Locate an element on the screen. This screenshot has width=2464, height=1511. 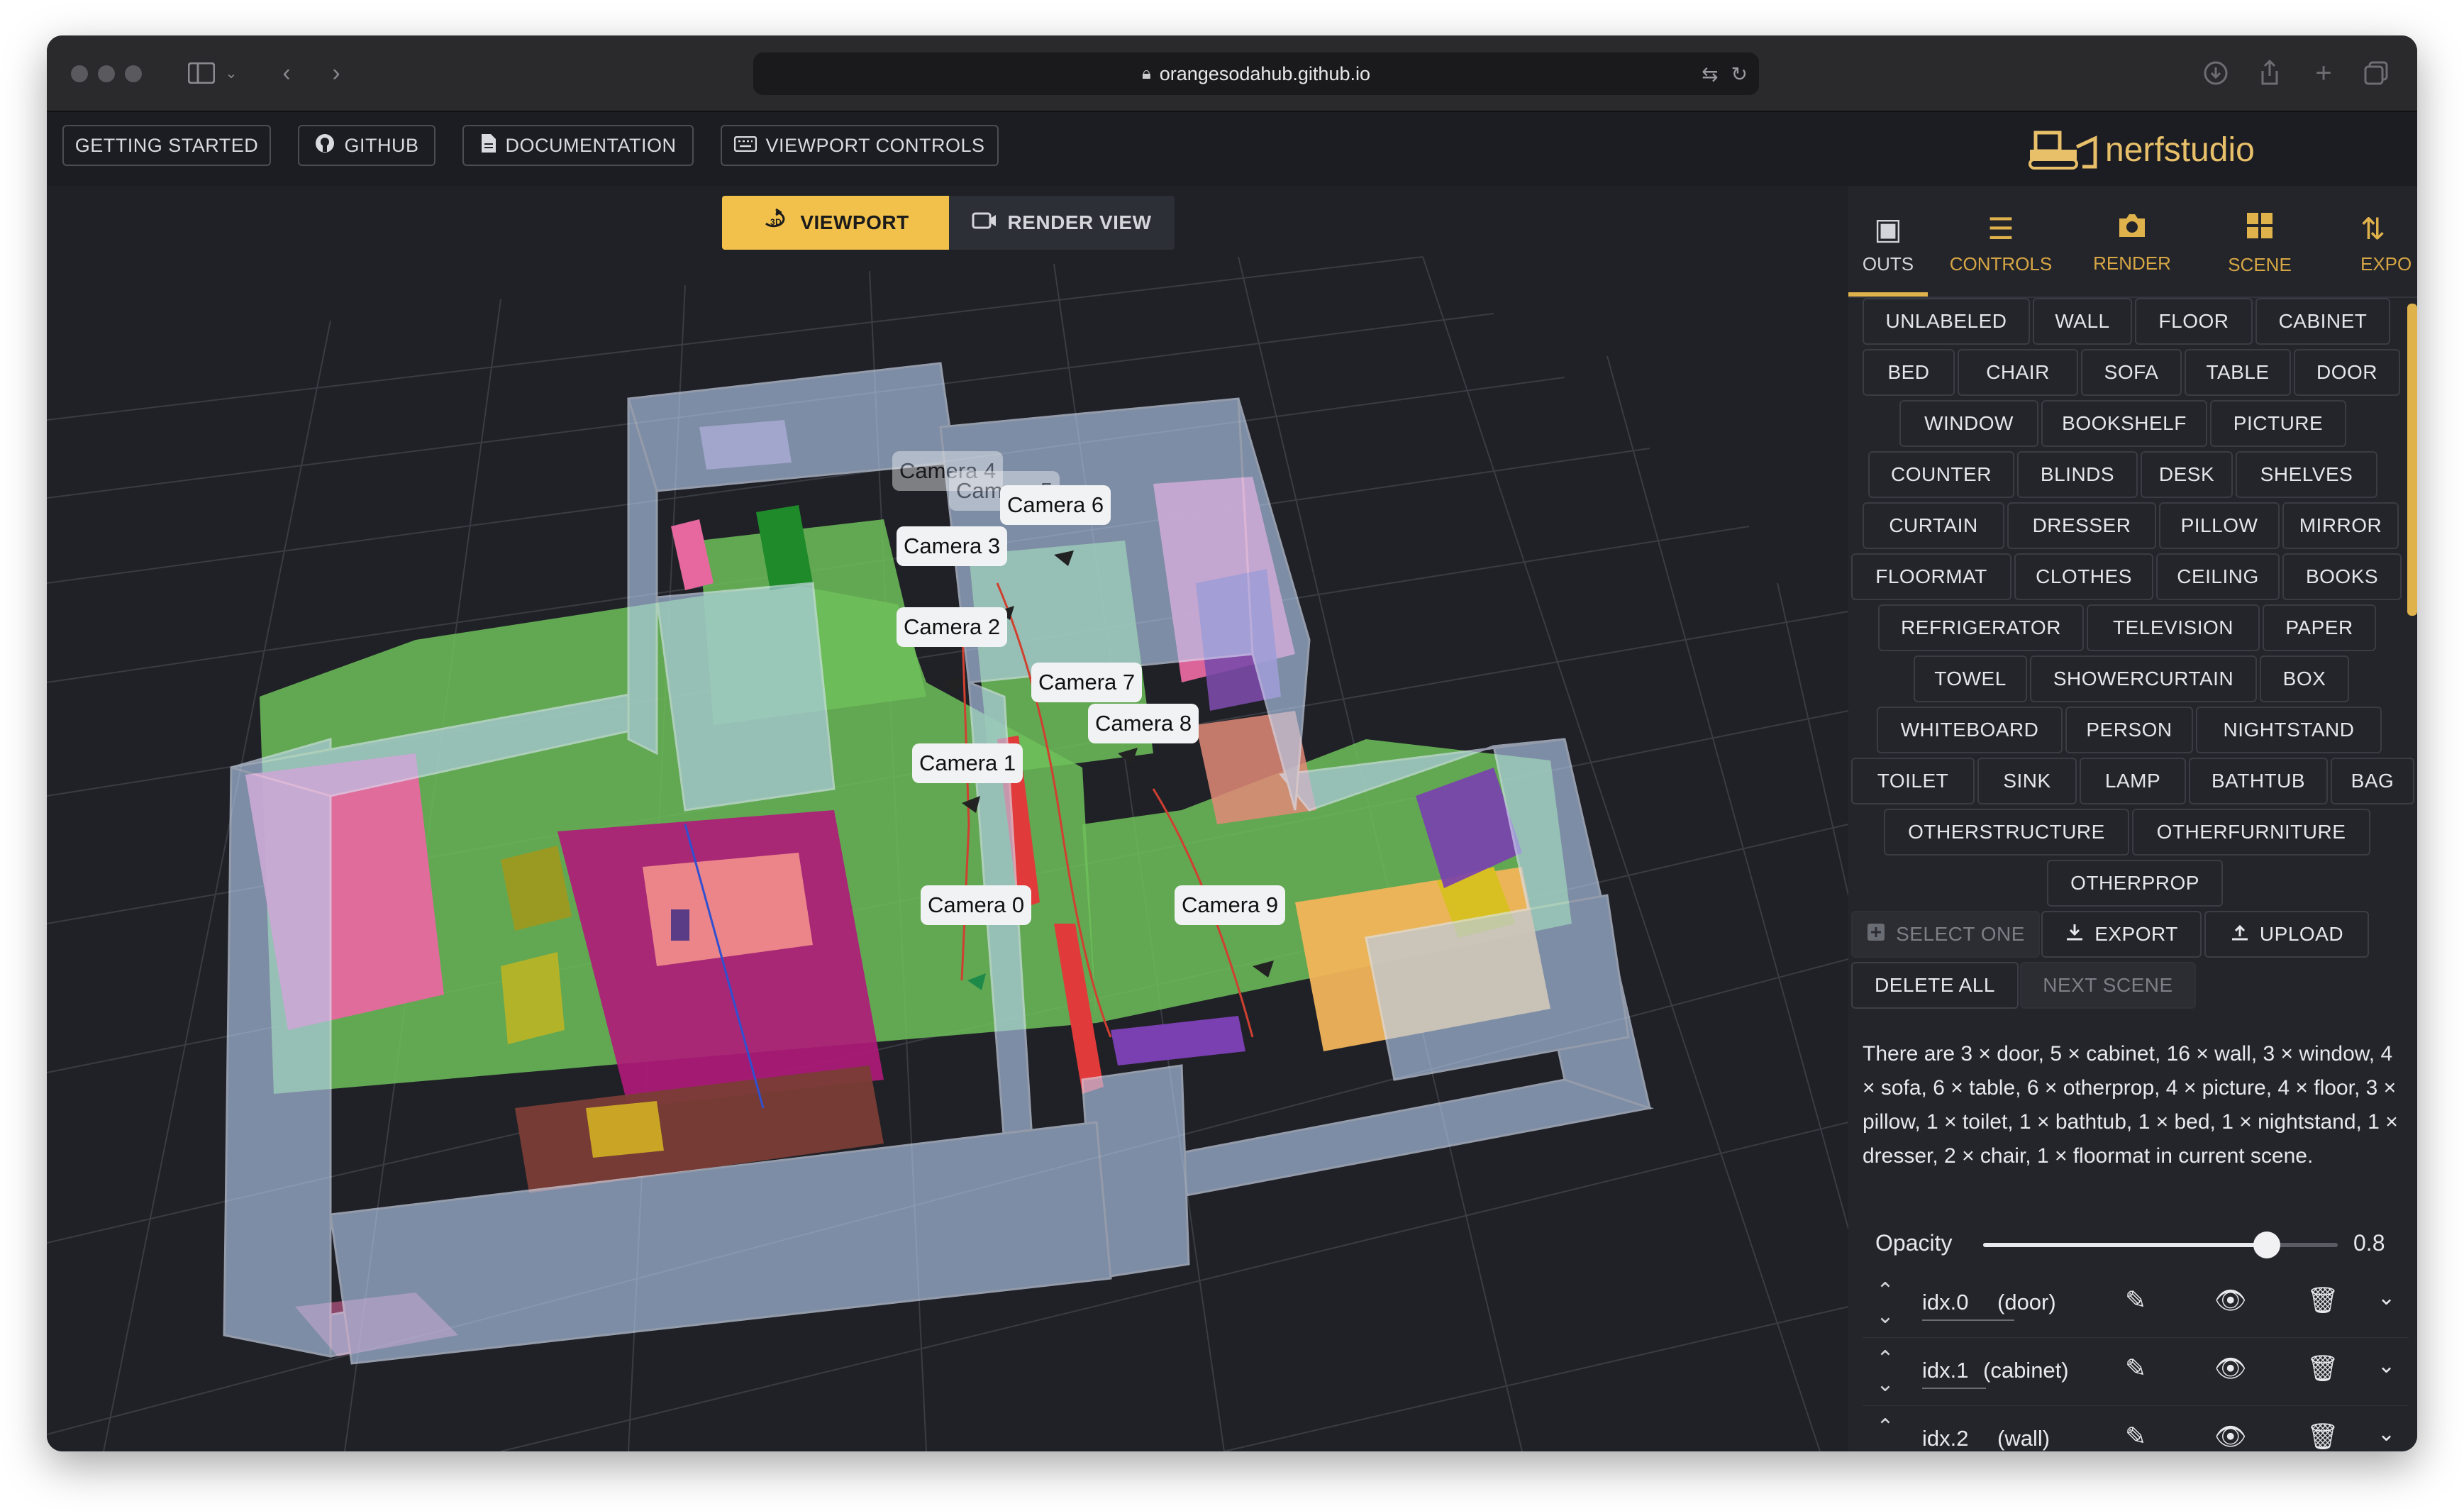
label-picture: PICTURE is located at coordinates (2278, 423).